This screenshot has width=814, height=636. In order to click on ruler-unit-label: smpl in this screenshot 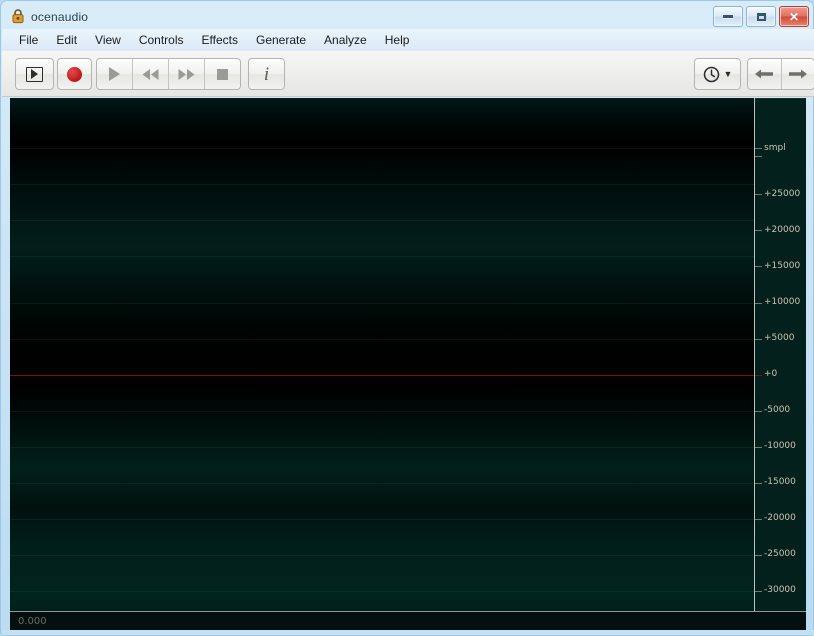, I will do `click(775, 148)`.